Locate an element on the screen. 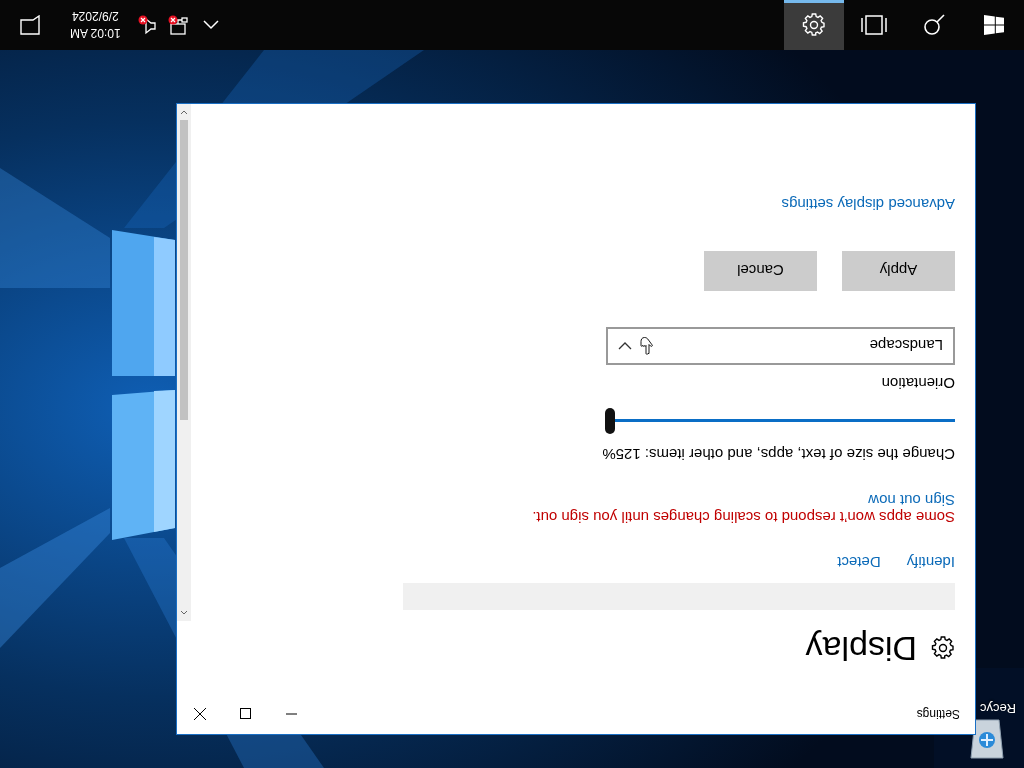 This screenshot has height=768, width=1024. slider-thumb is located at coordinates (610, 421).